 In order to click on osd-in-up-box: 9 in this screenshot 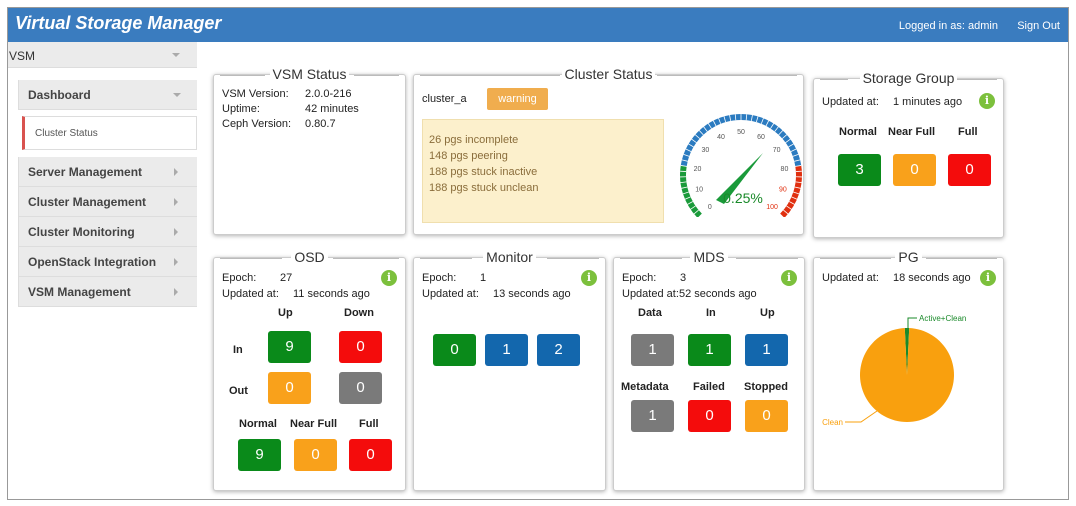, I will do `click(289, 347)`.